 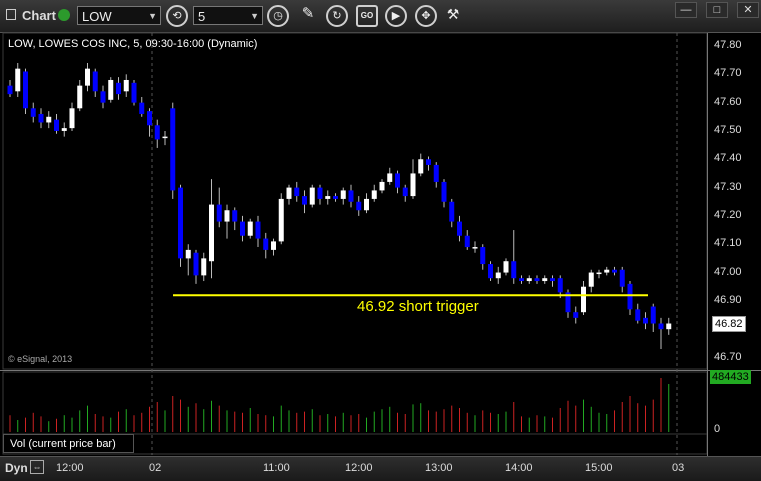 I want to click on x-tick: 02, so click(x=155, y=468).